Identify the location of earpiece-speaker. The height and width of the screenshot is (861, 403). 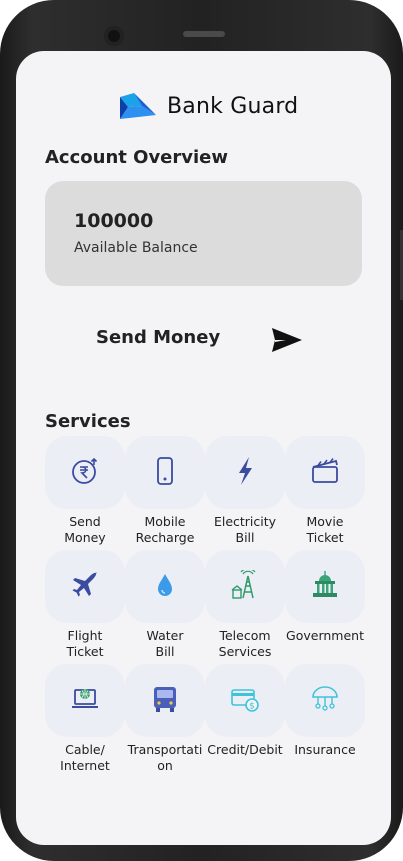
(204, 34).